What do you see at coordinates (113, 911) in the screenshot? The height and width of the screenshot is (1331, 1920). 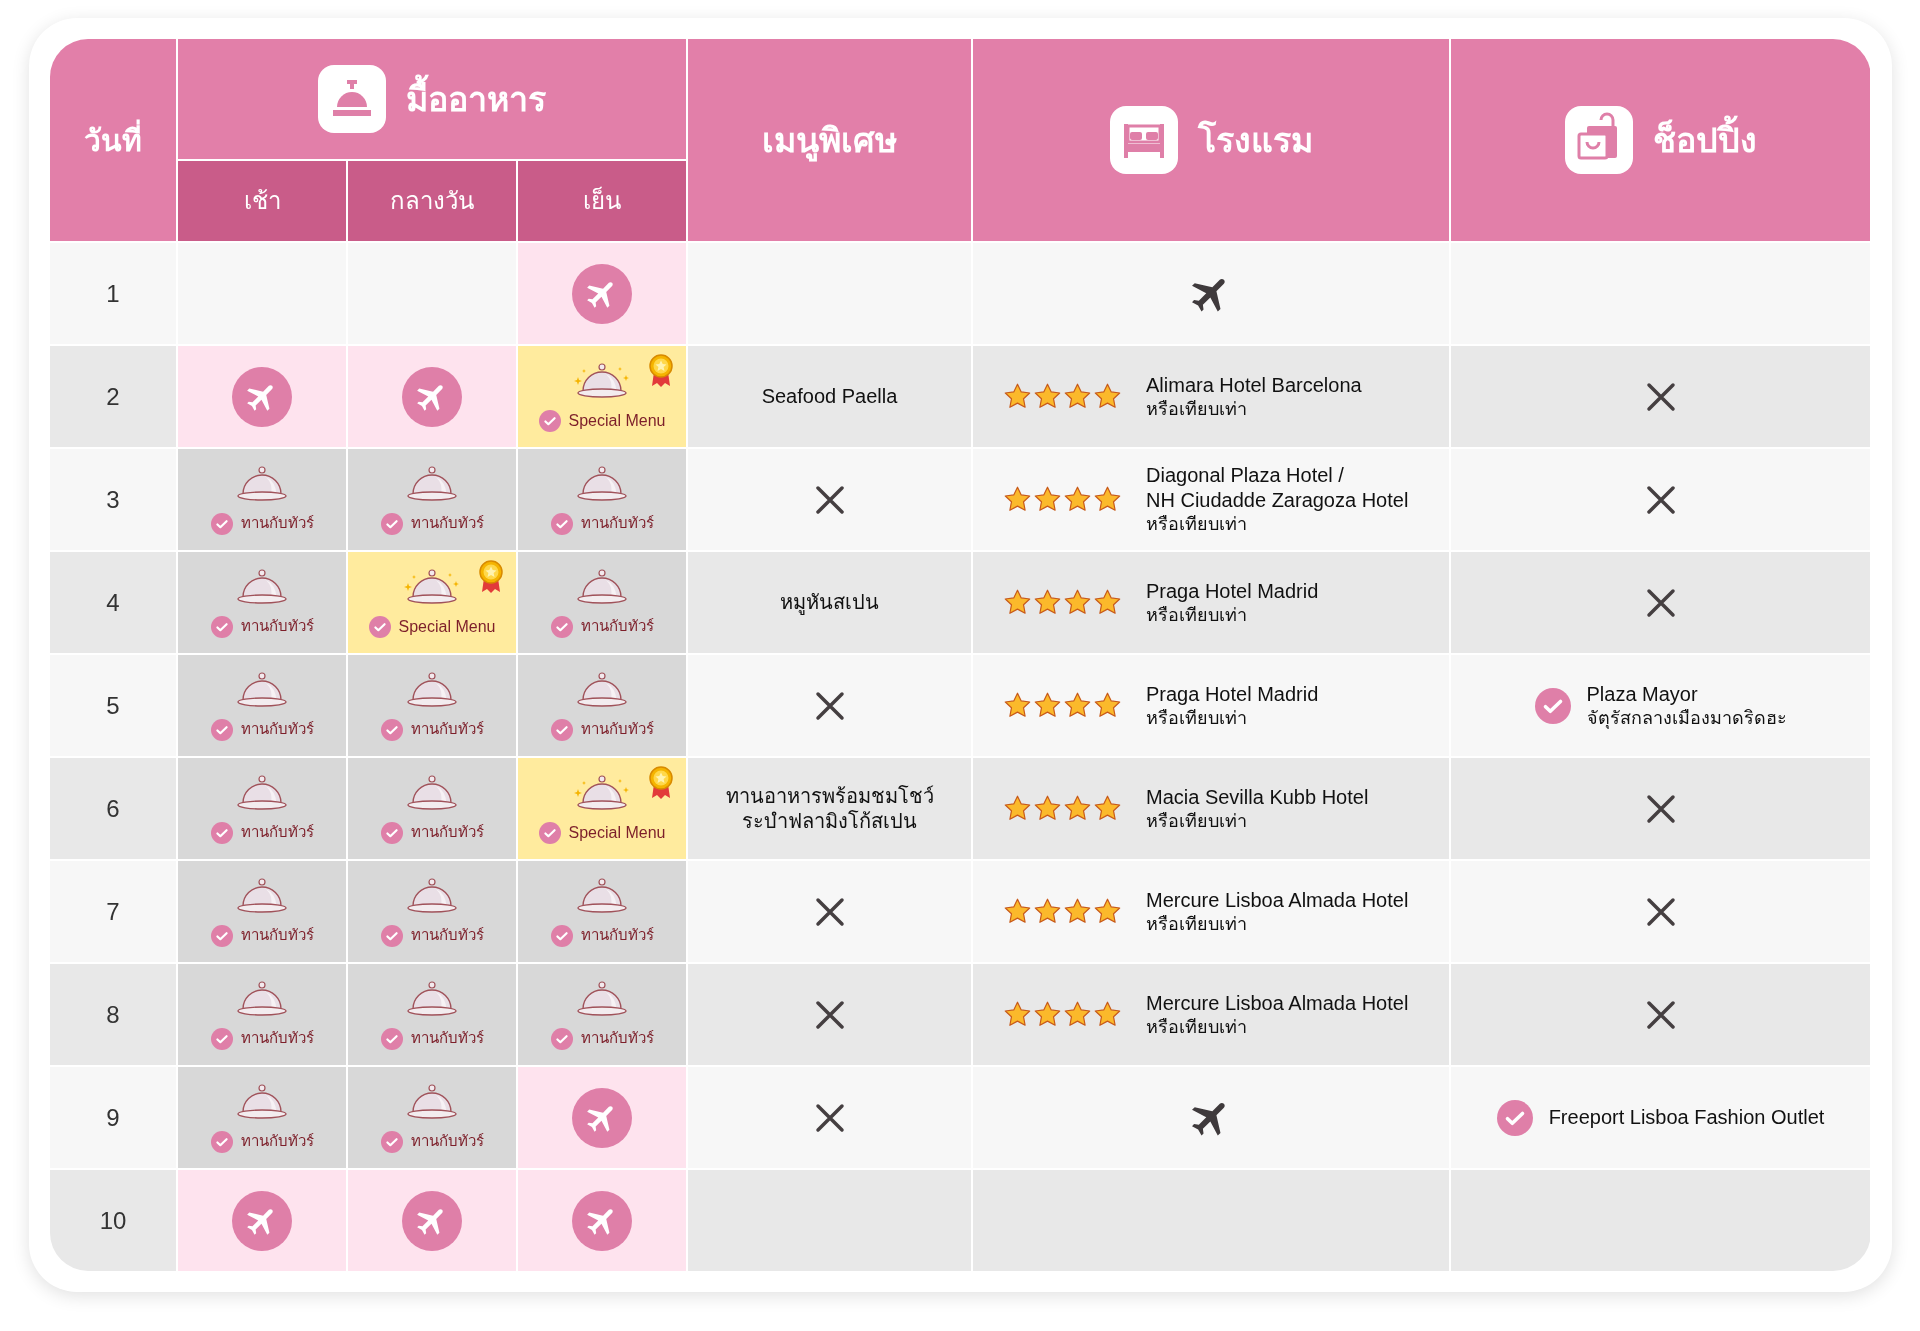 I see `day-cell: 7` at bounding box center [113, 911].